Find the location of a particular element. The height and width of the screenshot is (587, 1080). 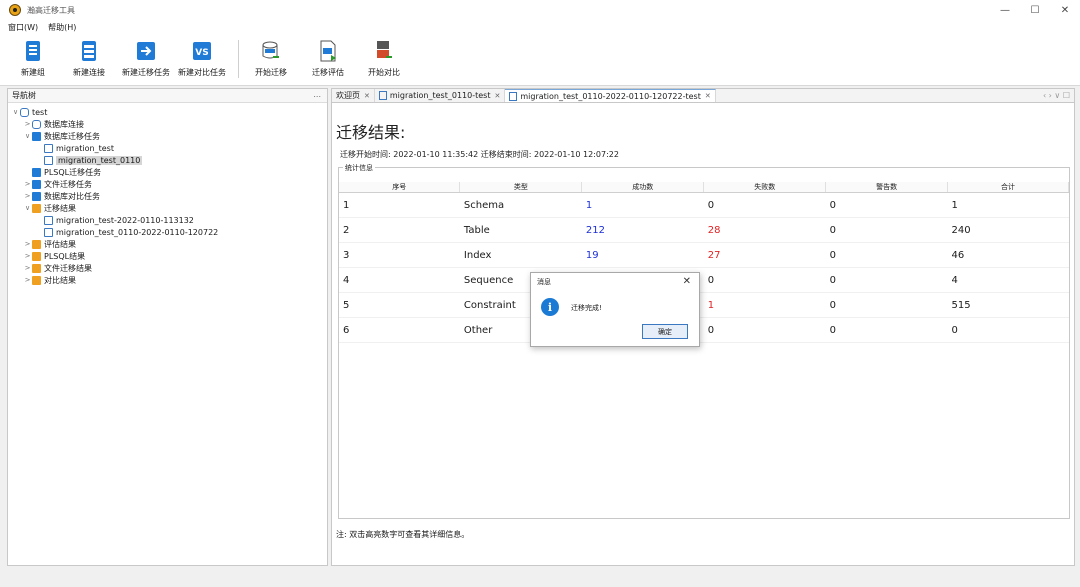

col-fail-header: 失败数 is located at coordinates (765, 187).